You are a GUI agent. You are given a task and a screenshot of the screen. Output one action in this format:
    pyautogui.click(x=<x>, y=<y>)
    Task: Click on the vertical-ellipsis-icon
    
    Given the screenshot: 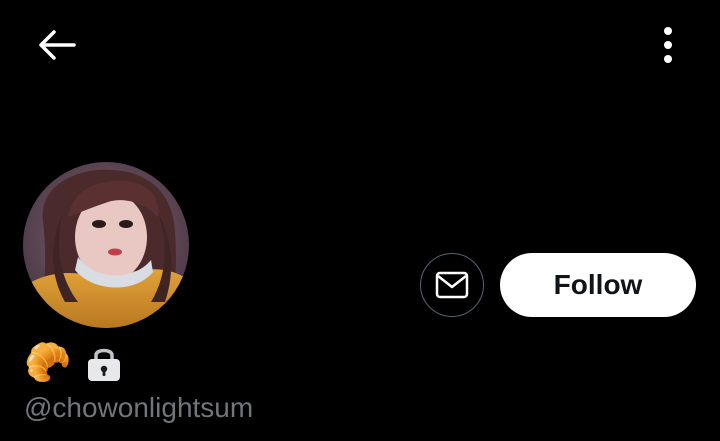 What is the action you would take?
    pyautogui.click(x=668, y=45)
    